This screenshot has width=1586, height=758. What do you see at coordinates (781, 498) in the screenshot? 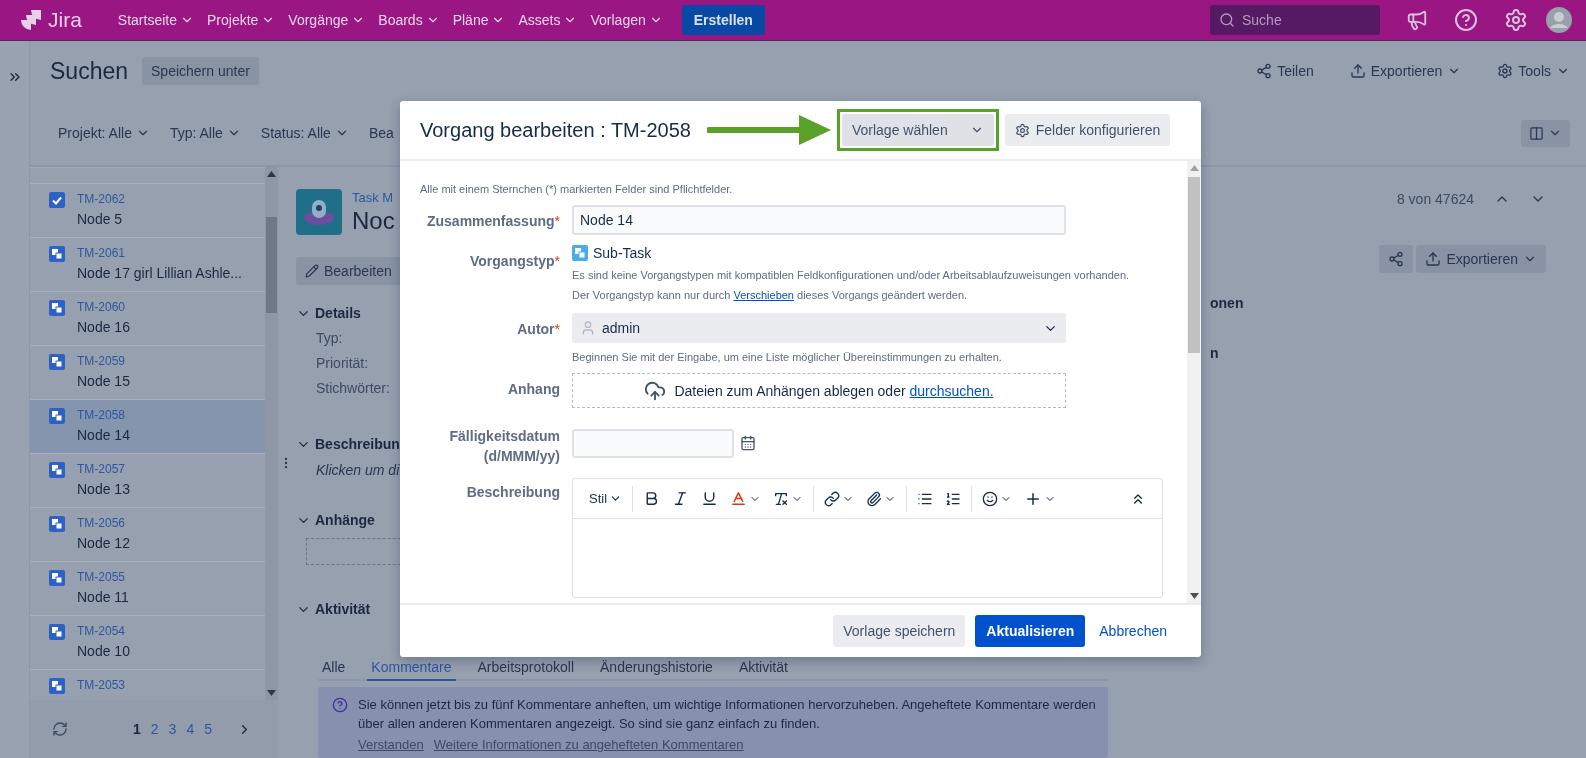
I see `text-format-icon` at bounding box center [781, 498].